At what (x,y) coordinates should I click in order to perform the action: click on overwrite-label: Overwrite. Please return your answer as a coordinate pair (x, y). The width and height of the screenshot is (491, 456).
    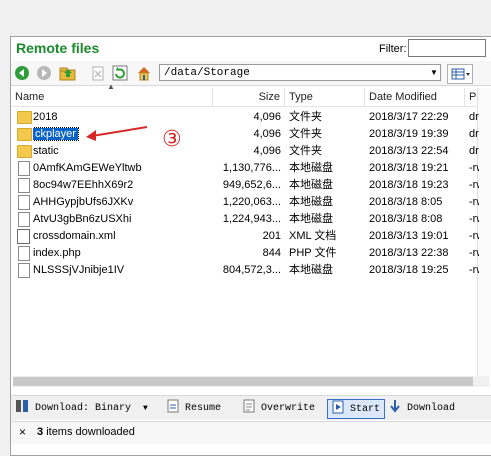
    Looking at the image, I should click on (288, 408).